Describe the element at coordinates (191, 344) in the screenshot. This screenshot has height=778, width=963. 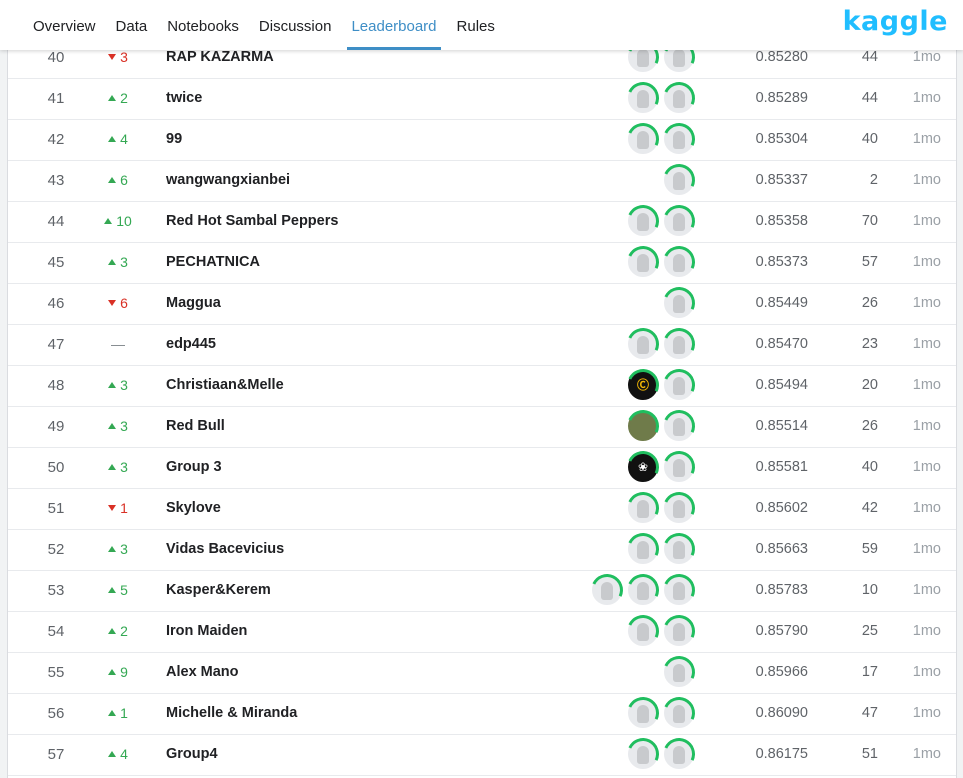
I see `team-name: edp445` at that location.